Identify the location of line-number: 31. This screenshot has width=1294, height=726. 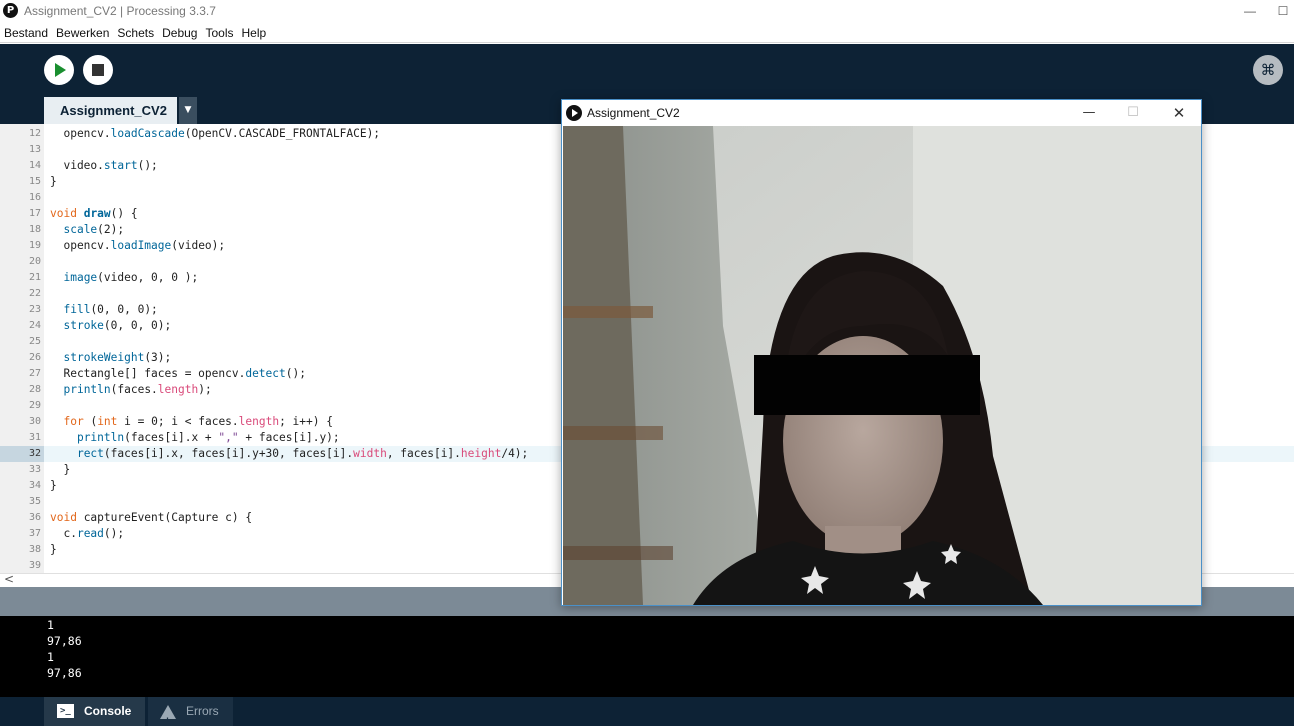
(34, 437).